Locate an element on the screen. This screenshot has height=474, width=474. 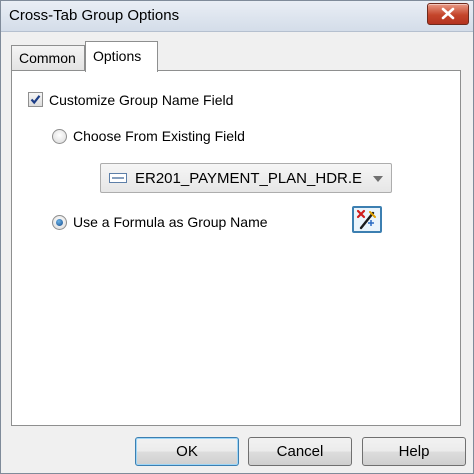
tab-options: Options is located at coordinates (121, 56).